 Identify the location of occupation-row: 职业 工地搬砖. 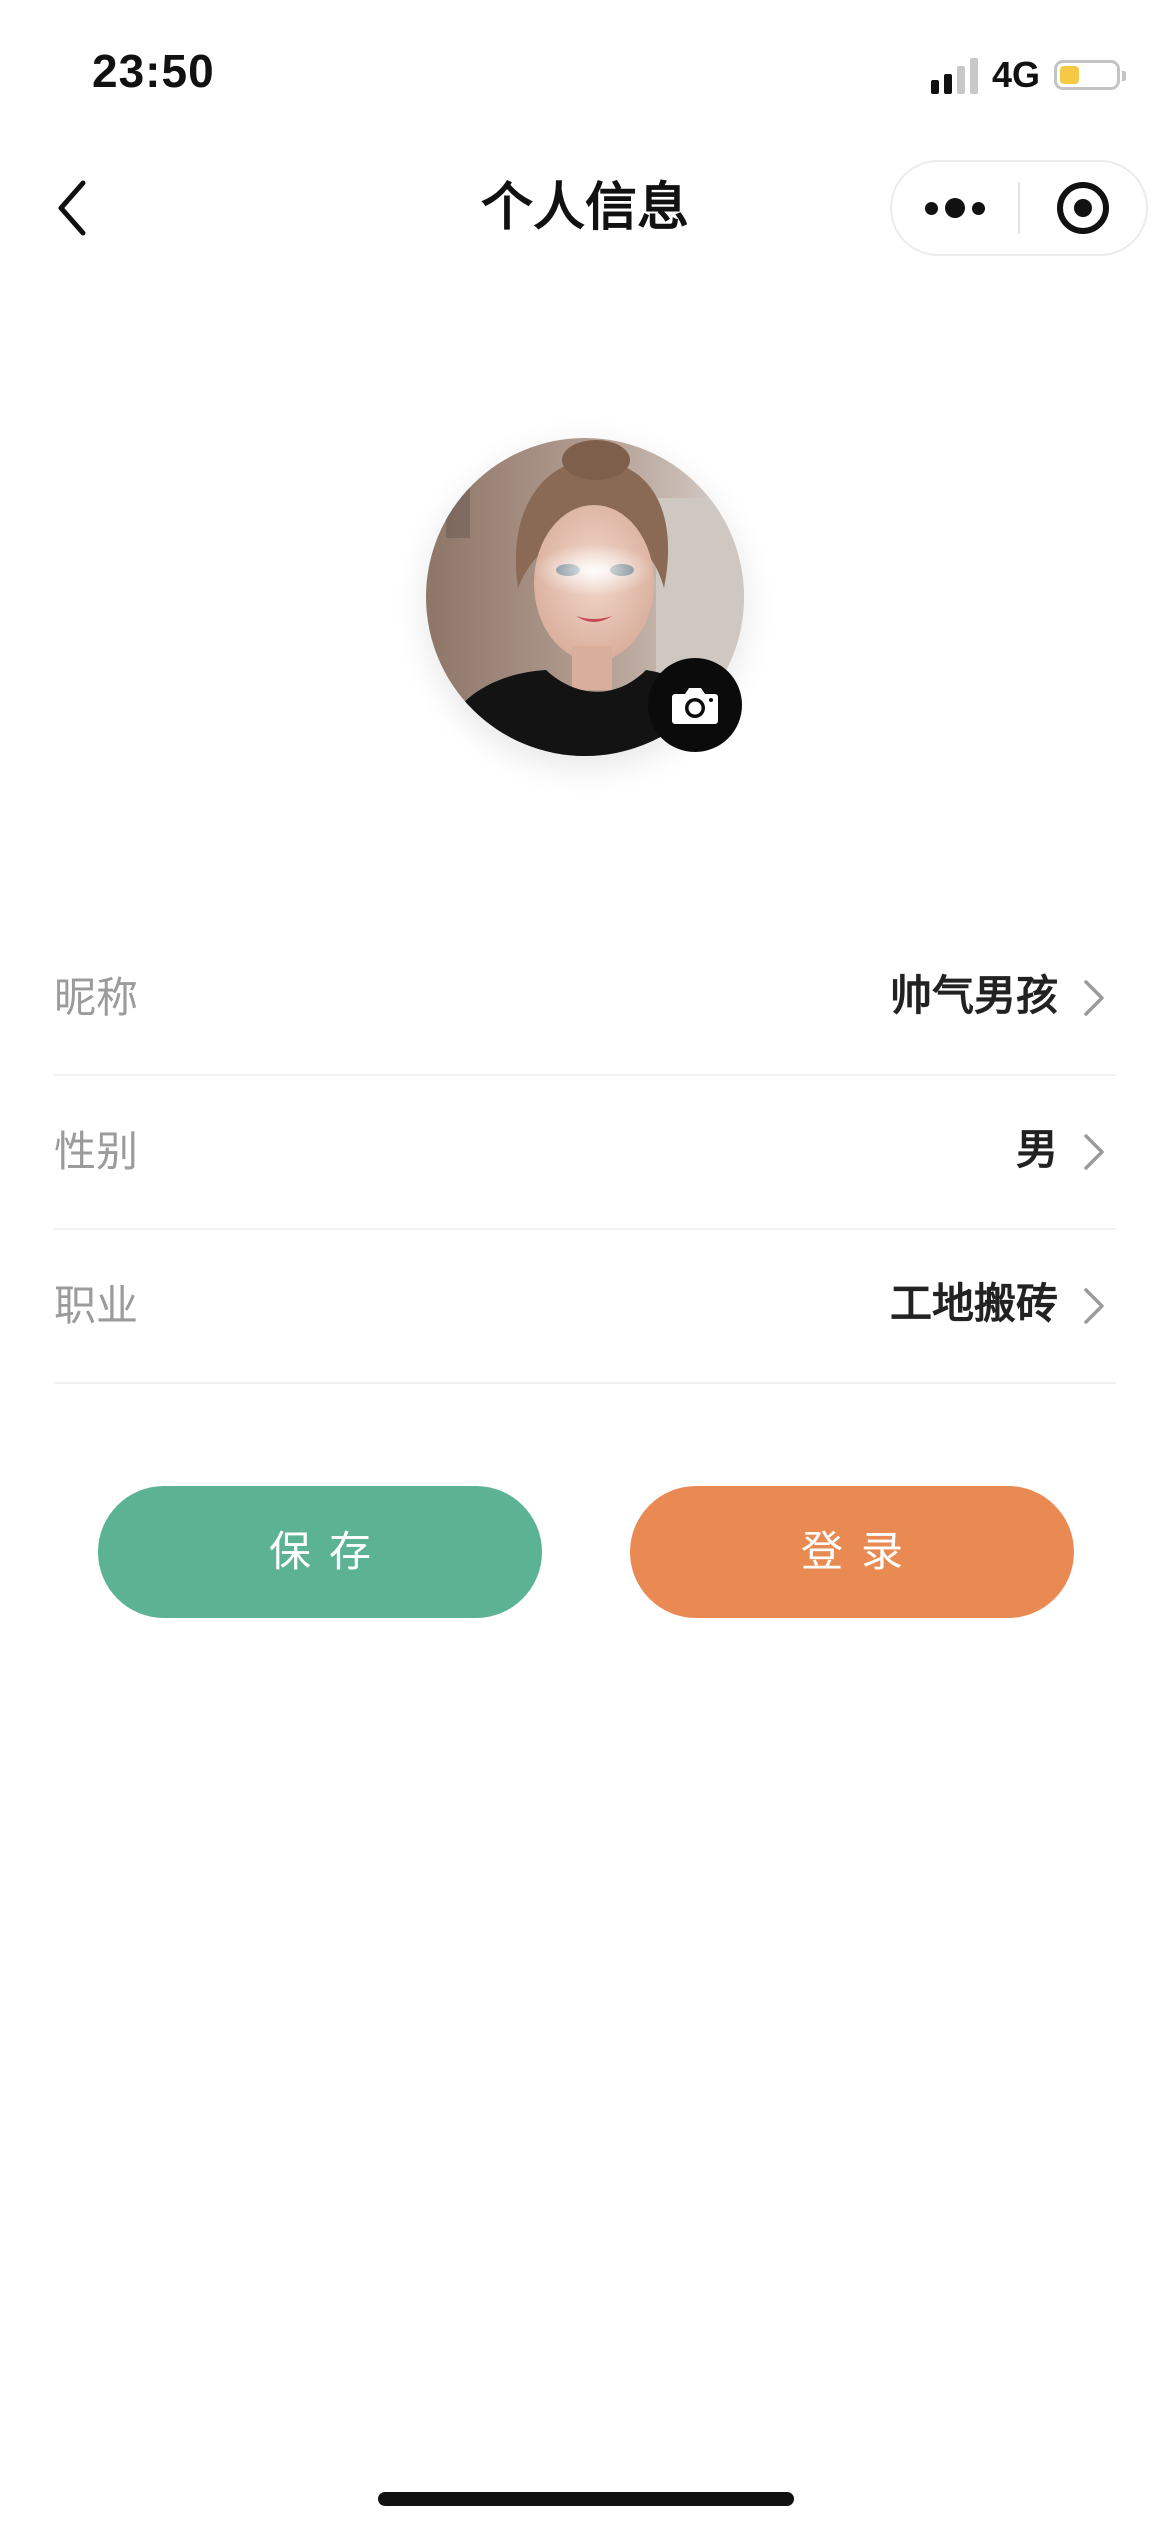
(585, 1307).